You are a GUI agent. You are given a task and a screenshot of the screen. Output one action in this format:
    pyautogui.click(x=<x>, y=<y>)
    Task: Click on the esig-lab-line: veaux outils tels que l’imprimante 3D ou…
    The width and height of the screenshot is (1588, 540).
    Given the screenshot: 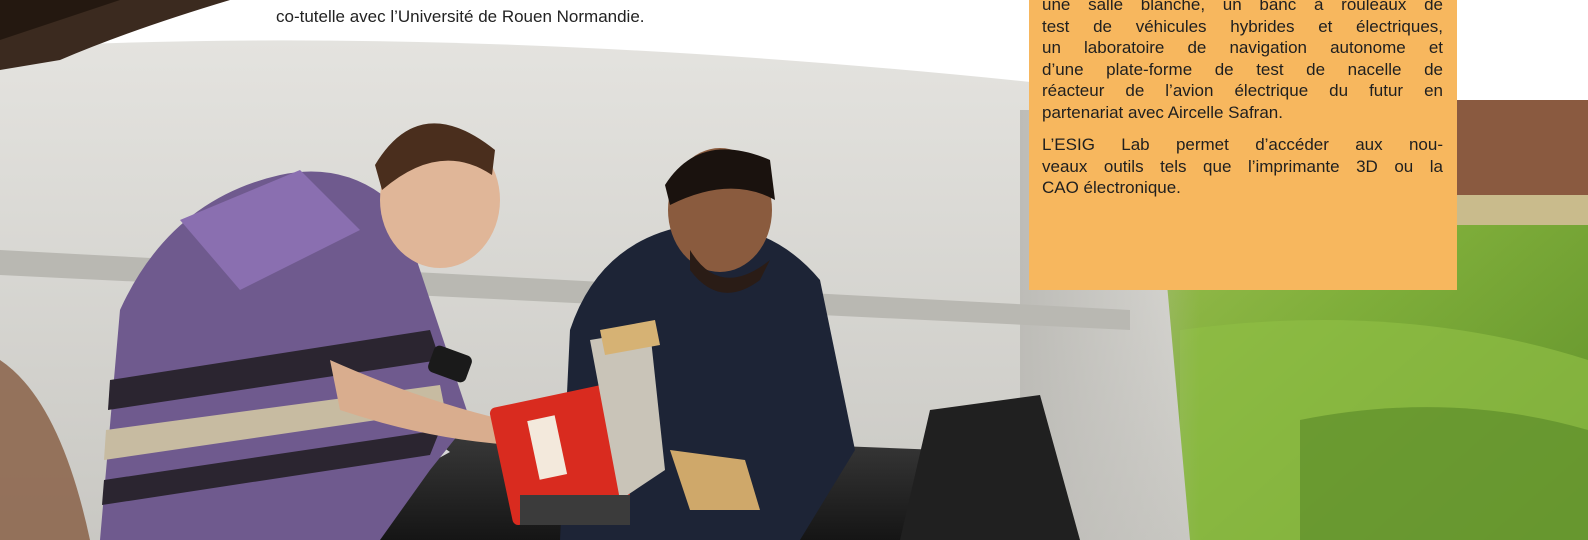 What is the action you would take?
    pyautogui.click(x=1242, y=166)
    